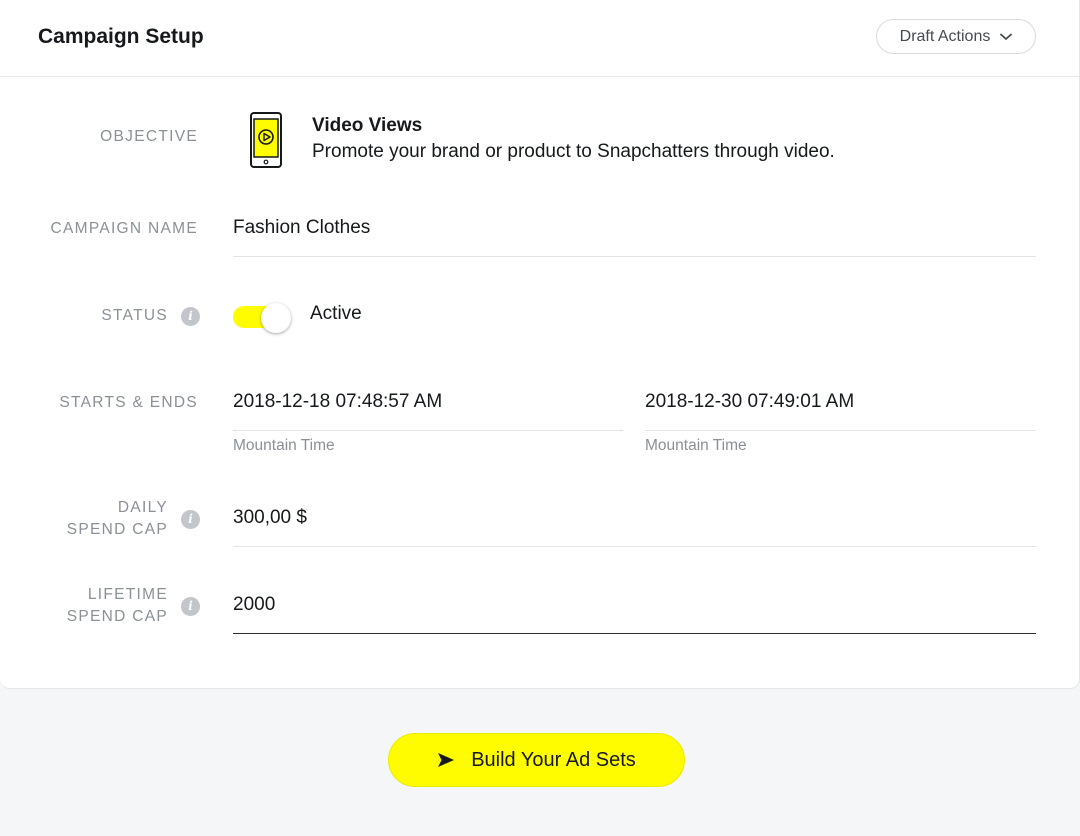 Image resolution: width=1080 pixels, height=836 pixels. Describe the element at coordinates (121, 36) in the screenshot. I see `page-title: Campaign Setup` at that location.